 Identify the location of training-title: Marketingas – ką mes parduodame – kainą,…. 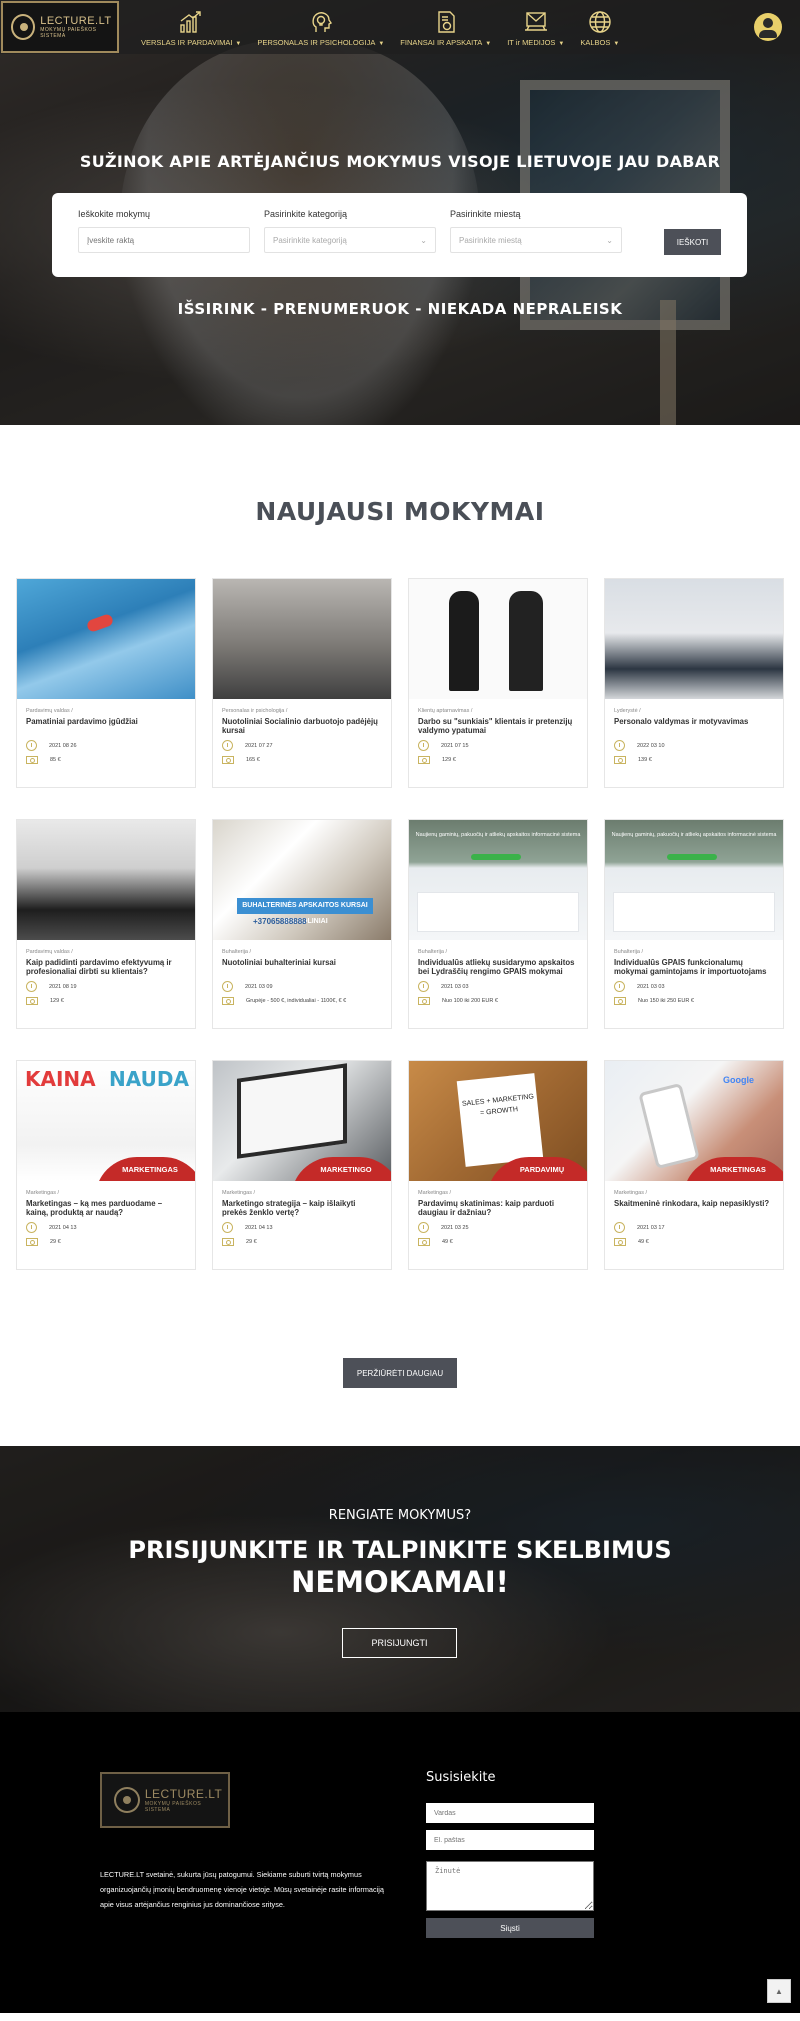
(106, 1208).